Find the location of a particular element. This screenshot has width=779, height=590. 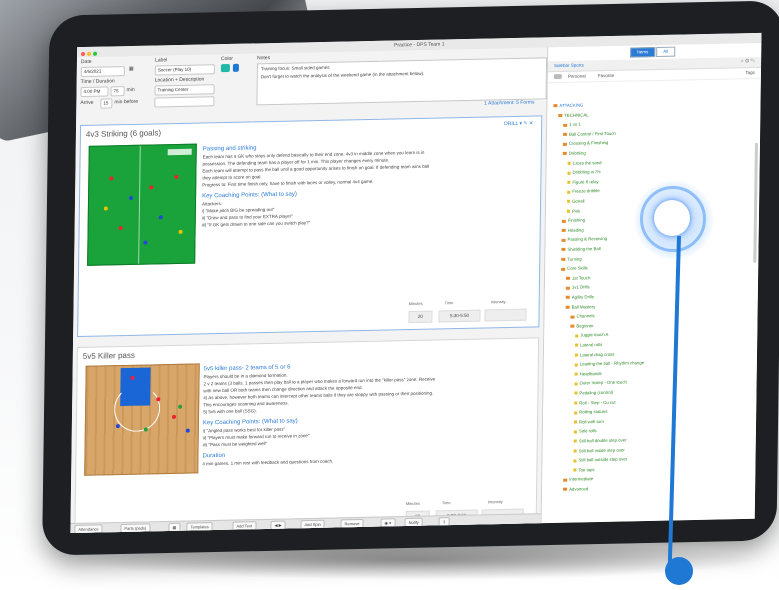

tree-folder: 1v1 Drills is located at coordinates (577, 287).